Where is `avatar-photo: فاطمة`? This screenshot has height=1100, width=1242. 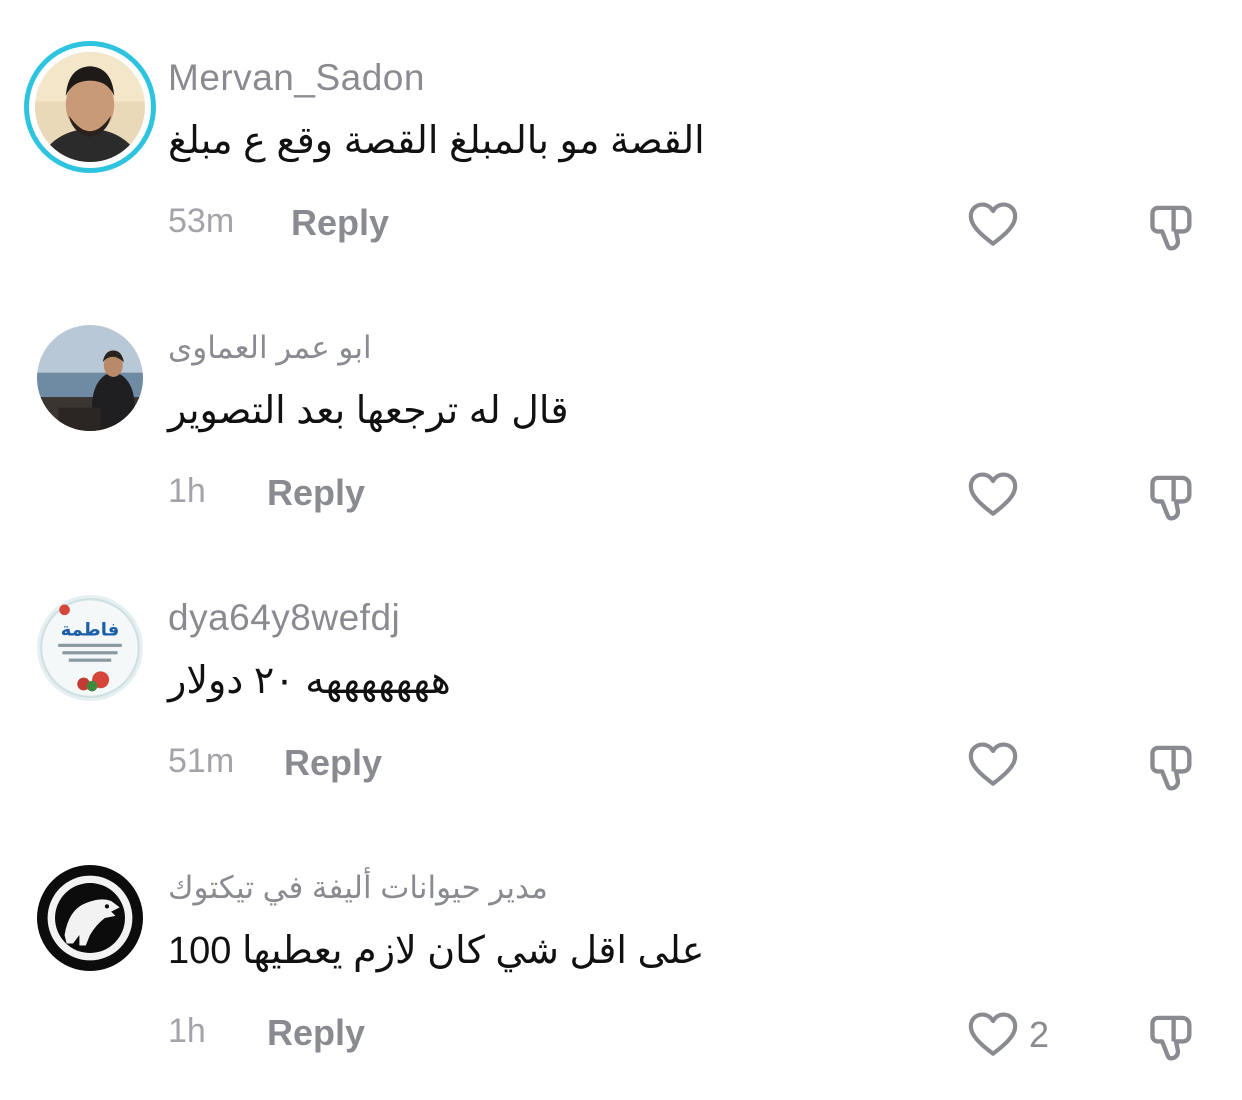 avatar-photo: فاطمة is located at coordinates (90, 648).